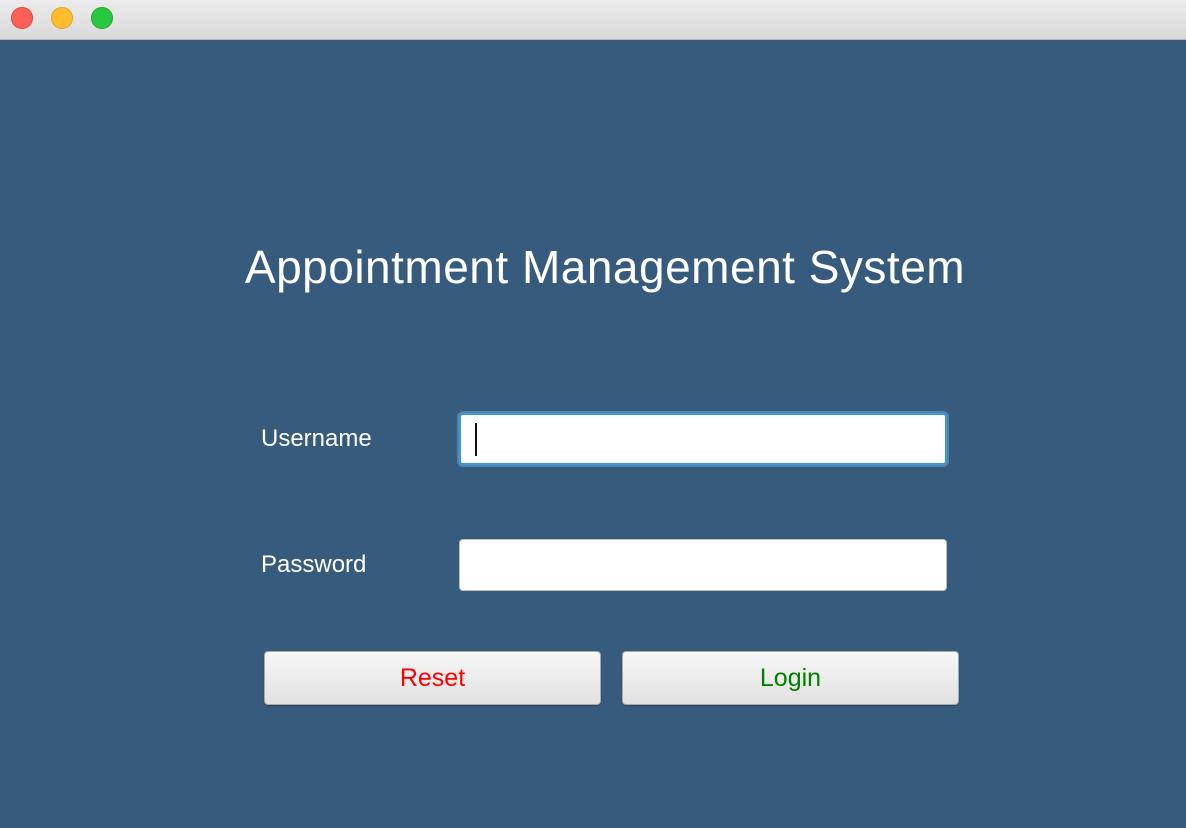  What do you see at coordinates (790, 678) in the screenshot?
I see `login-button: Login` at bounding box center [790, 678].